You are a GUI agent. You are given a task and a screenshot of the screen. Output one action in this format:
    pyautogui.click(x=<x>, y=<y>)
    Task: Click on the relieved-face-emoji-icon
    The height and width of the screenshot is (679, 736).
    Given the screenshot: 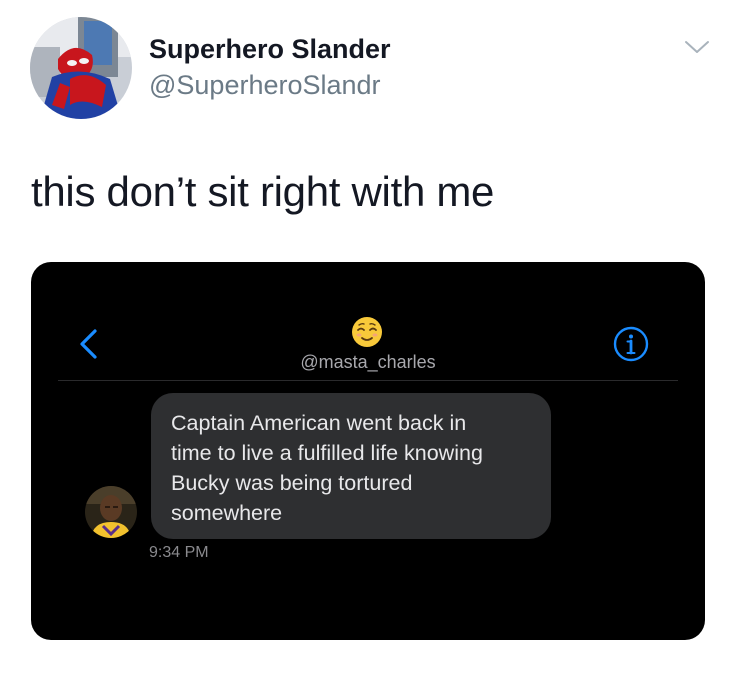 What is the action you would take?
    pyautogui.click(x=367, y=332)
    